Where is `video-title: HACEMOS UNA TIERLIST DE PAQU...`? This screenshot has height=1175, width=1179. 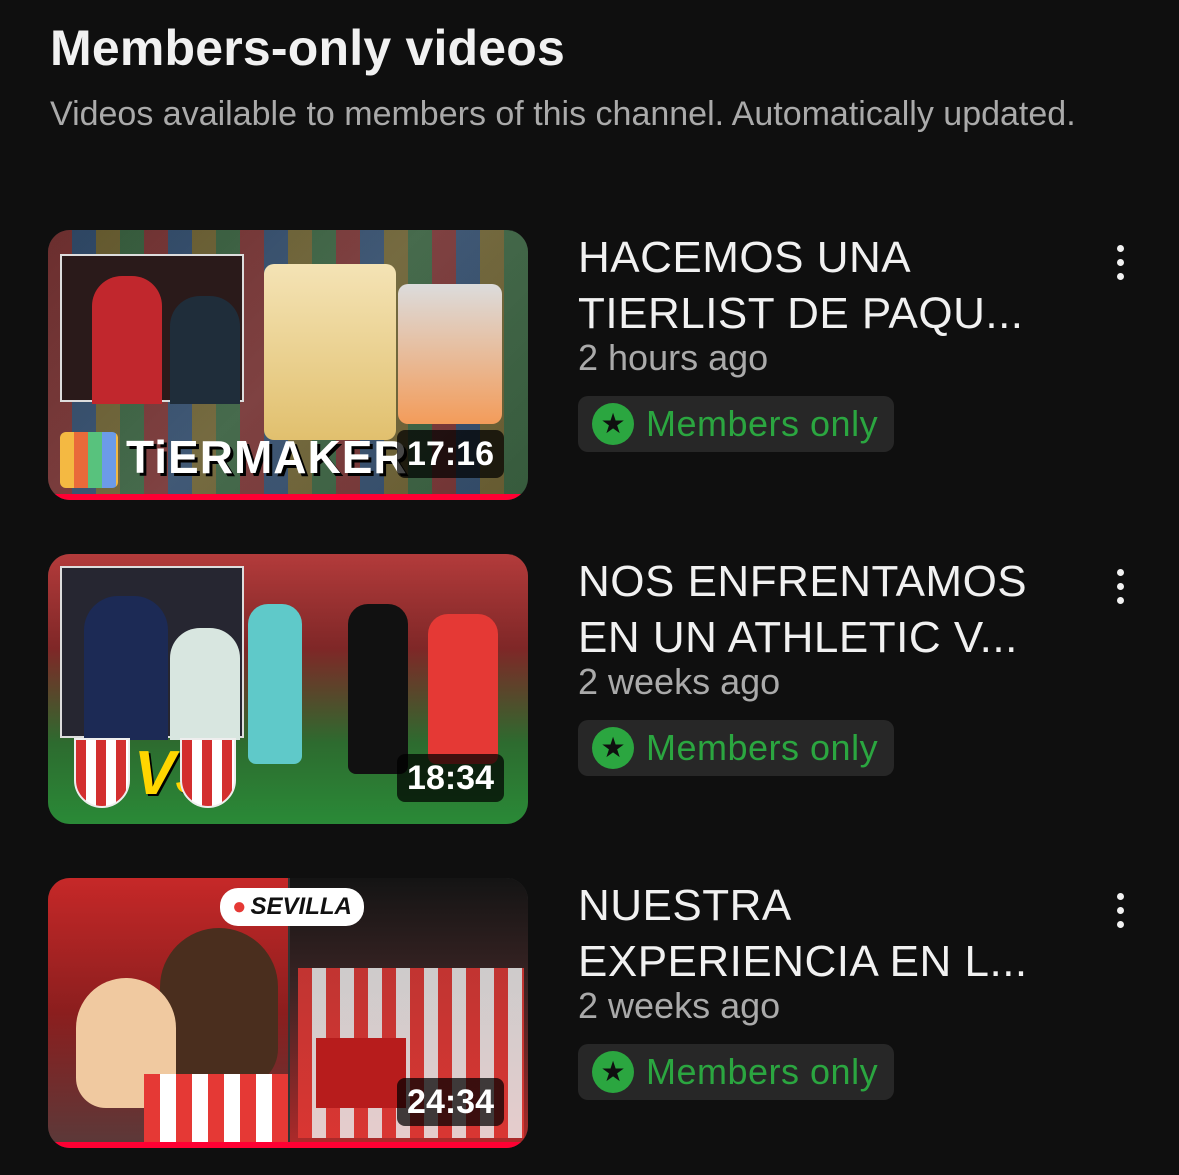
video-title: HACEMOS UNA TIERLIST DE PAQU... is located at coordinates (813, 286).